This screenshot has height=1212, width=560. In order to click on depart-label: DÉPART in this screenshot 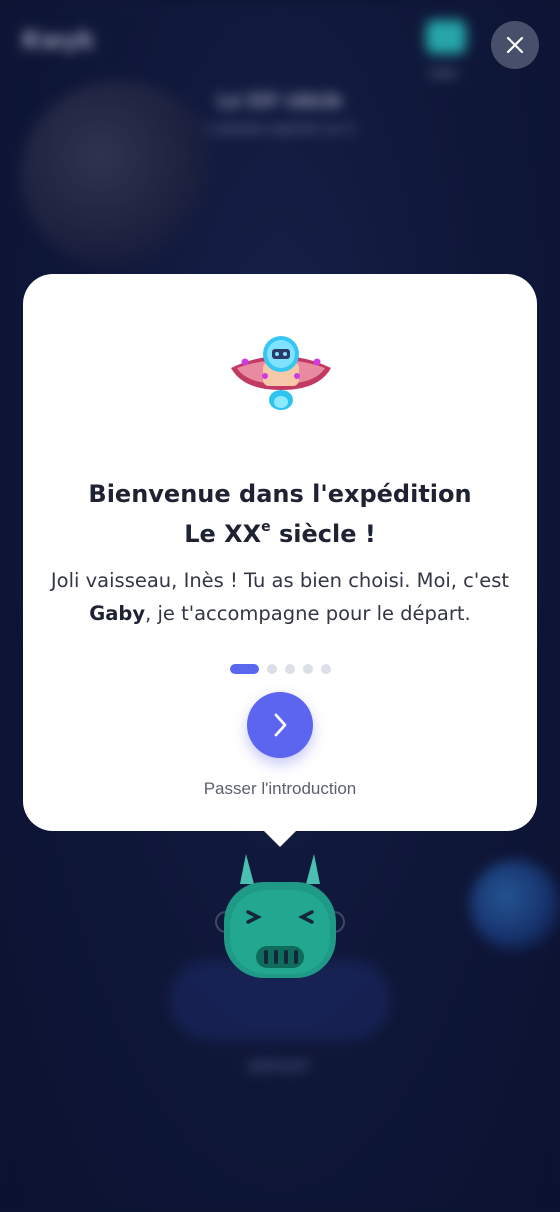, I will do `click(280, 1066)`.